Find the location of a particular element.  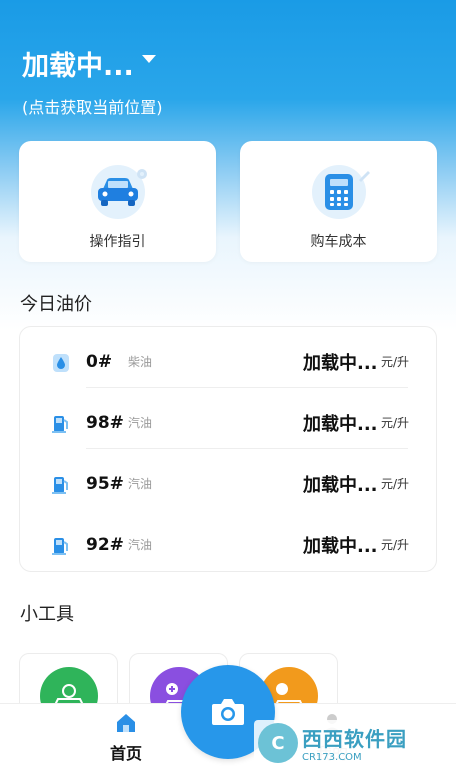

oil-price-row: 95# 汽油 加载中... 元/升 is located at coordinates (229, 483).